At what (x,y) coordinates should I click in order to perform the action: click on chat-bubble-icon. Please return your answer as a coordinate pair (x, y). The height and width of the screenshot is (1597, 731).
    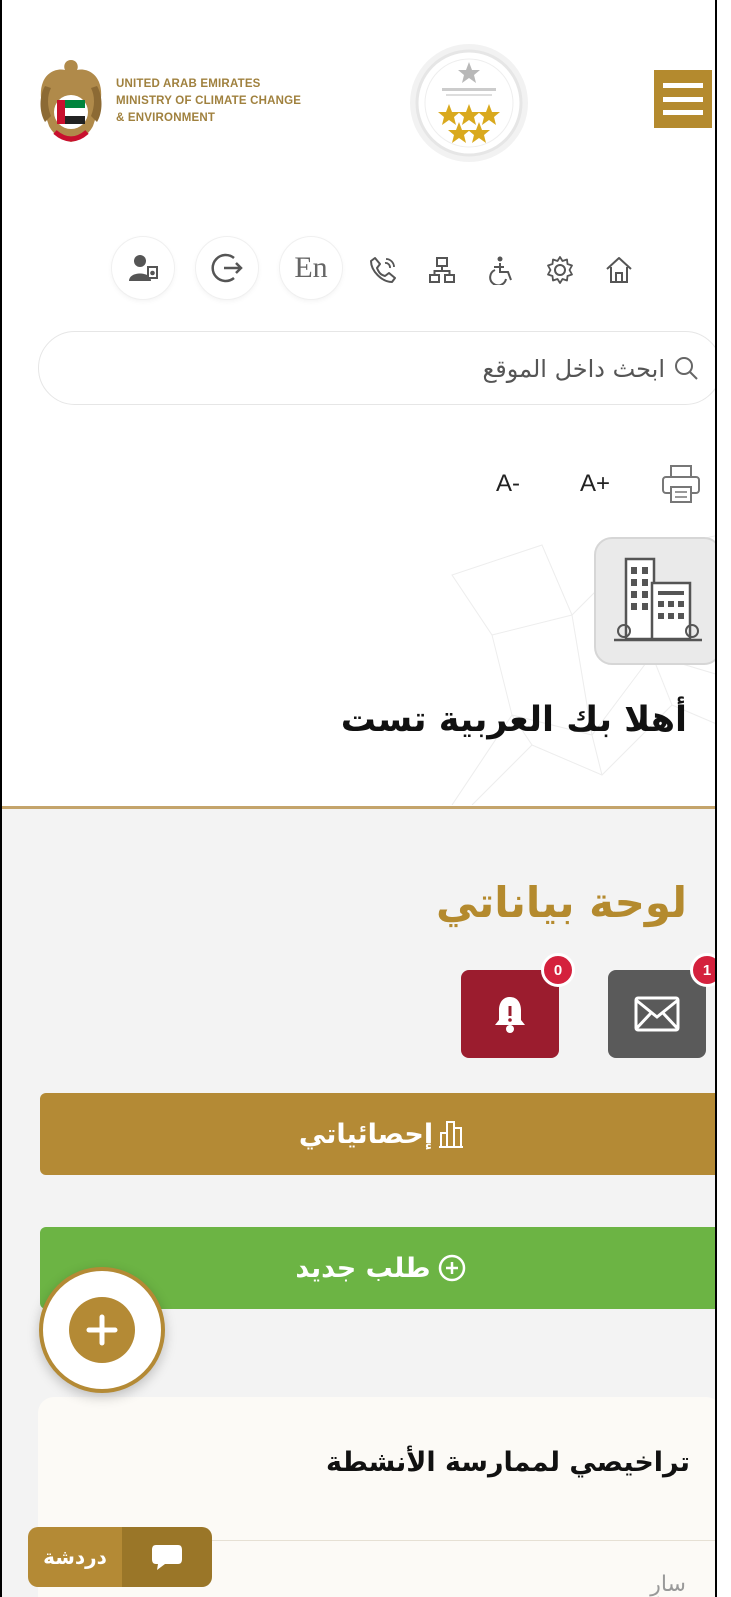
    Looking at the image, I should click on (167, 1557).